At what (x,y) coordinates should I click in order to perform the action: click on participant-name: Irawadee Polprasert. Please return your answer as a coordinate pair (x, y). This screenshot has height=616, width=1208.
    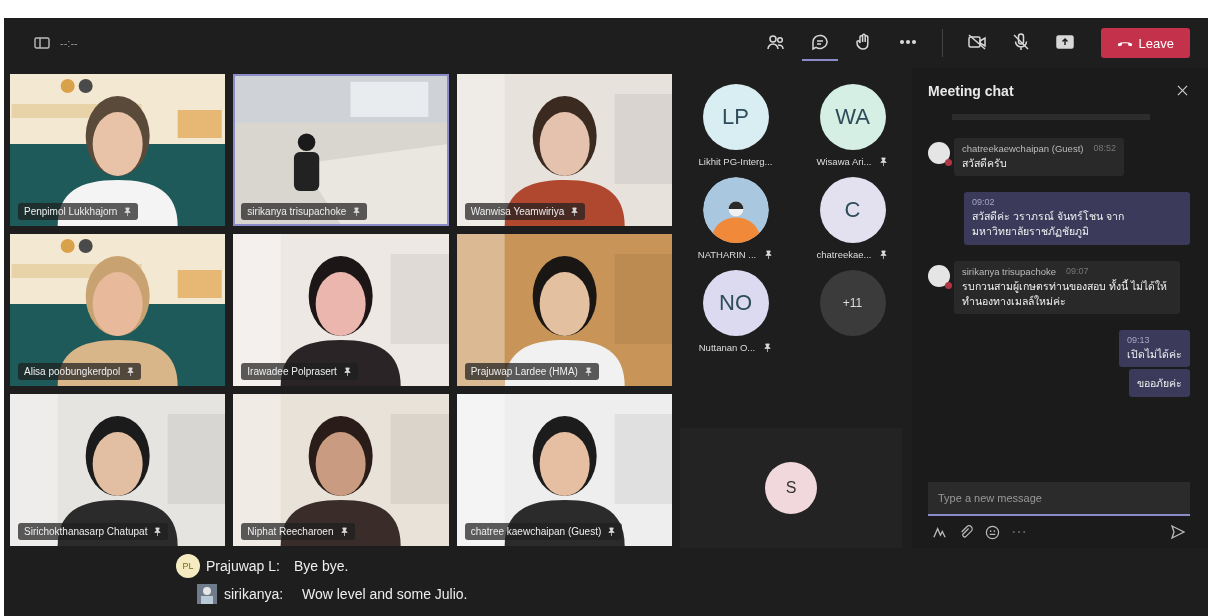
    Looking at the image, I should click on (292, 371).